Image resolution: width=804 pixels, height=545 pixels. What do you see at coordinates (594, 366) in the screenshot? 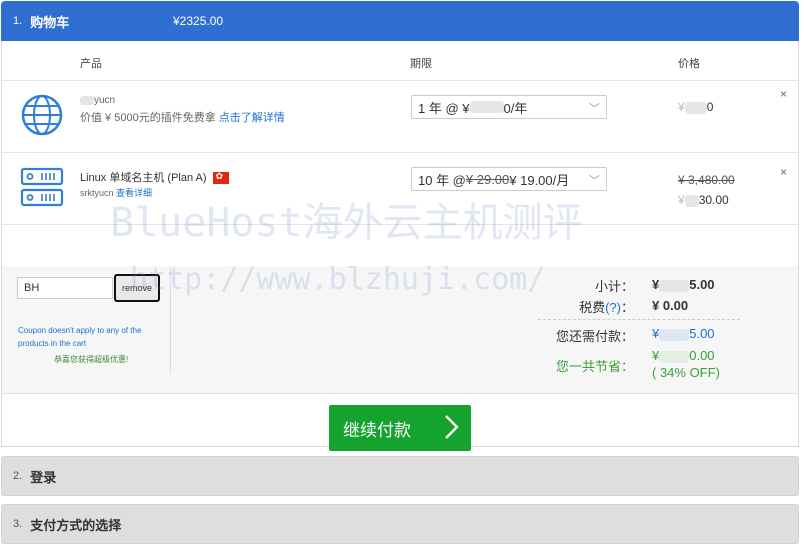
I see `savings-label: 您一共节省：` at bounding box center [594, 366].